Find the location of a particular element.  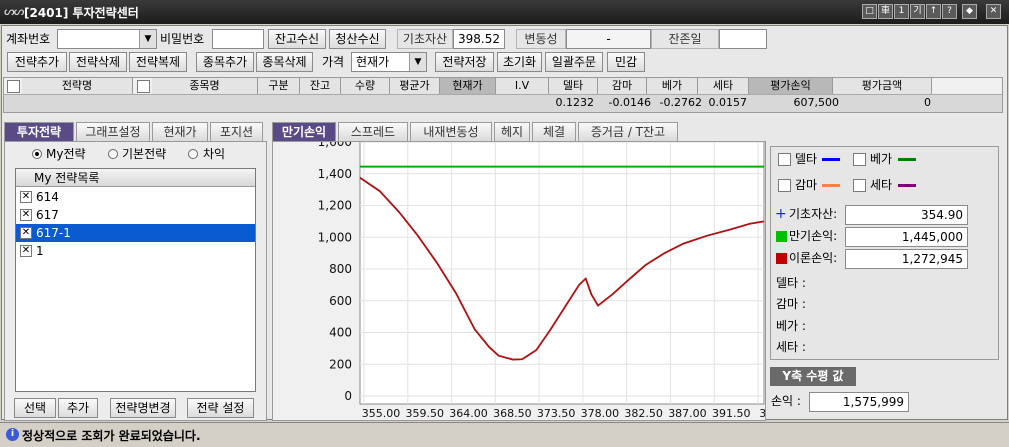

add-button: 추가 is located at coordinates (78, 408).